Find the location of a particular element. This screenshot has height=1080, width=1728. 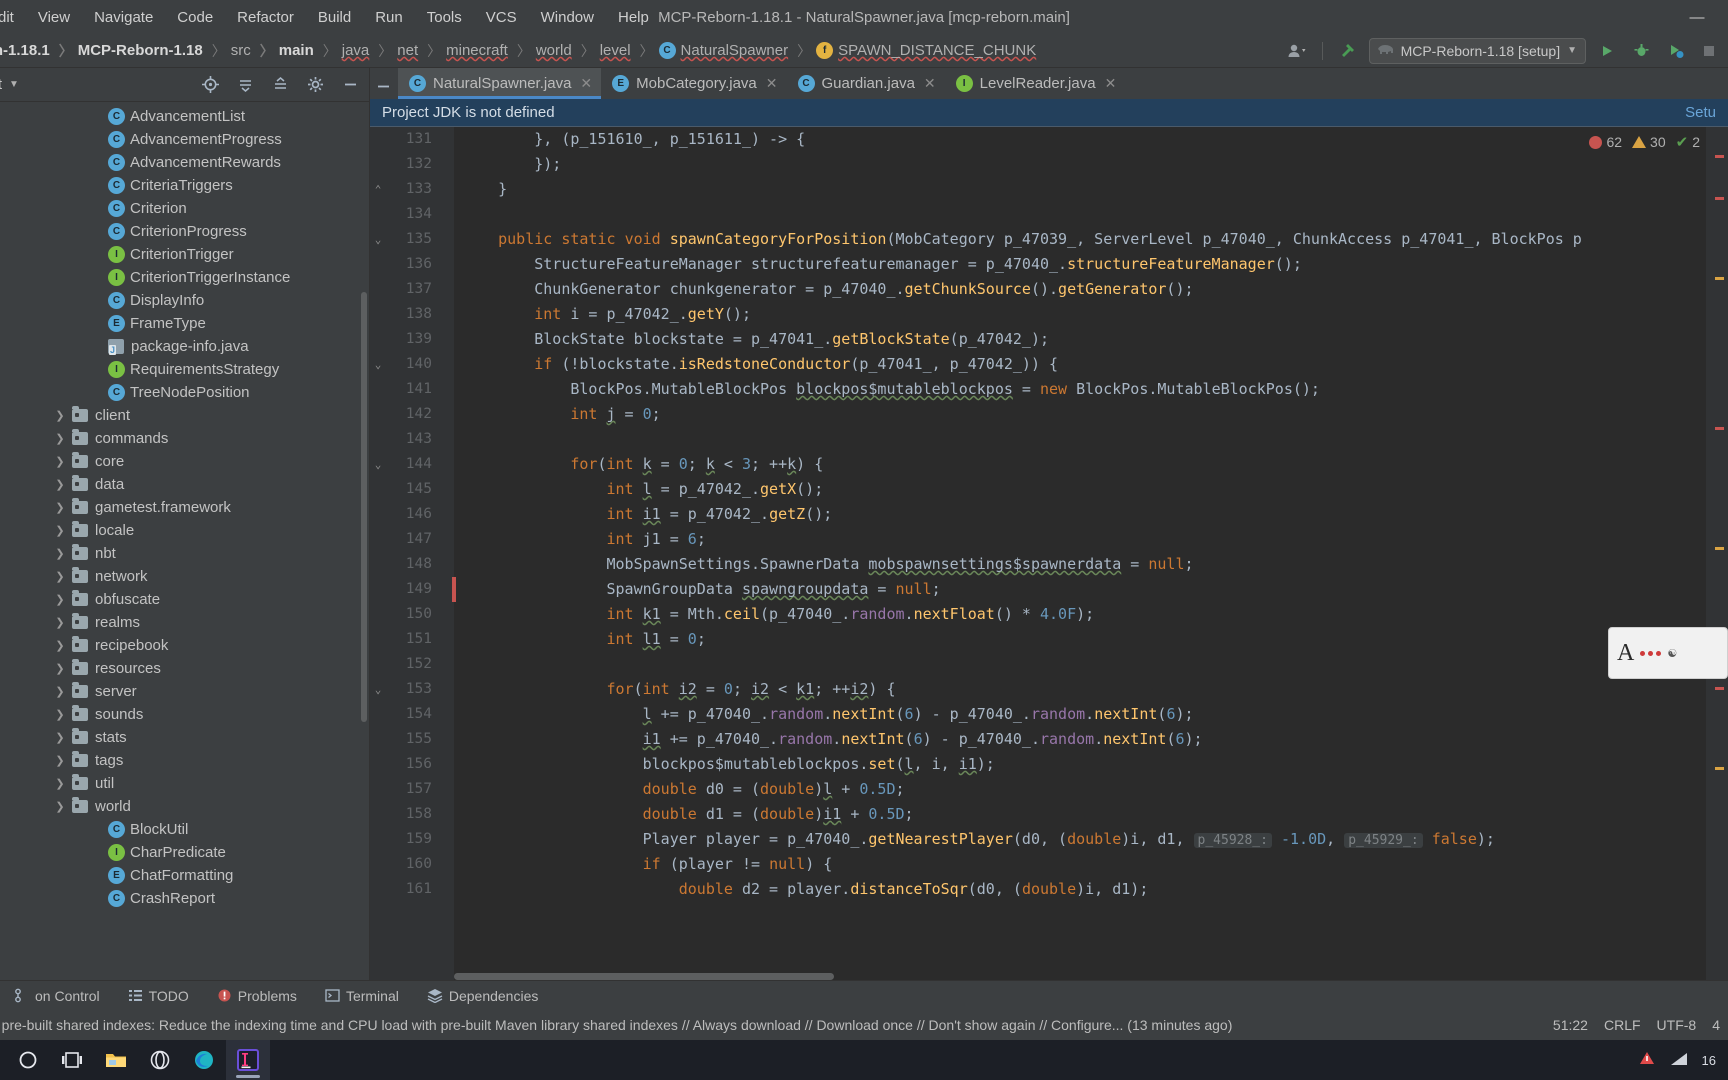

tree-item: ❯ client is located at coordinates (184, 415).